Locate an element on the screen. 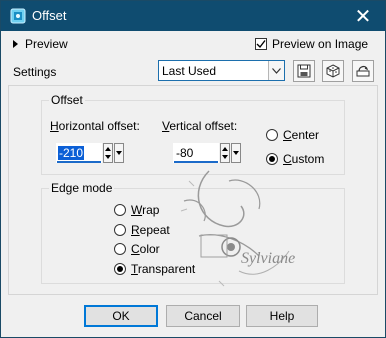  cancel-button: Cancel is located at coordinates (203, 316).